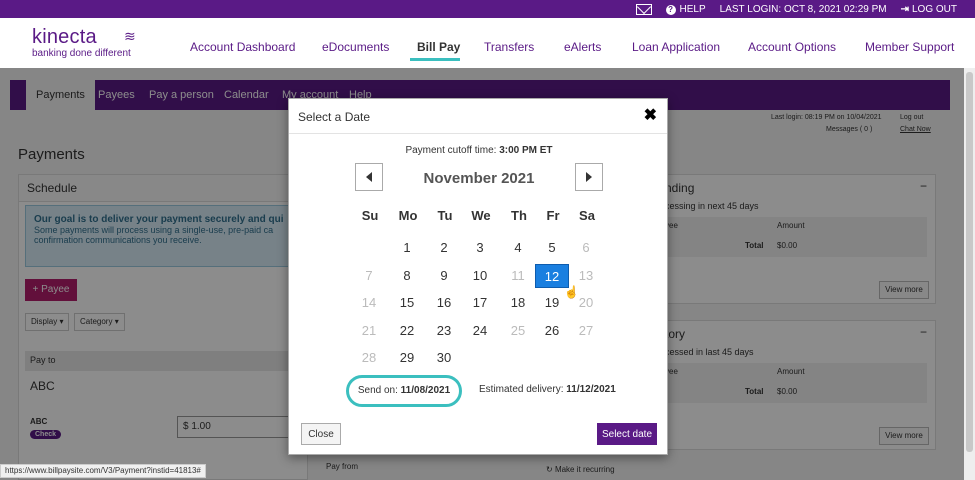  I want to click on calendar-day: 8, so click(407, 276).